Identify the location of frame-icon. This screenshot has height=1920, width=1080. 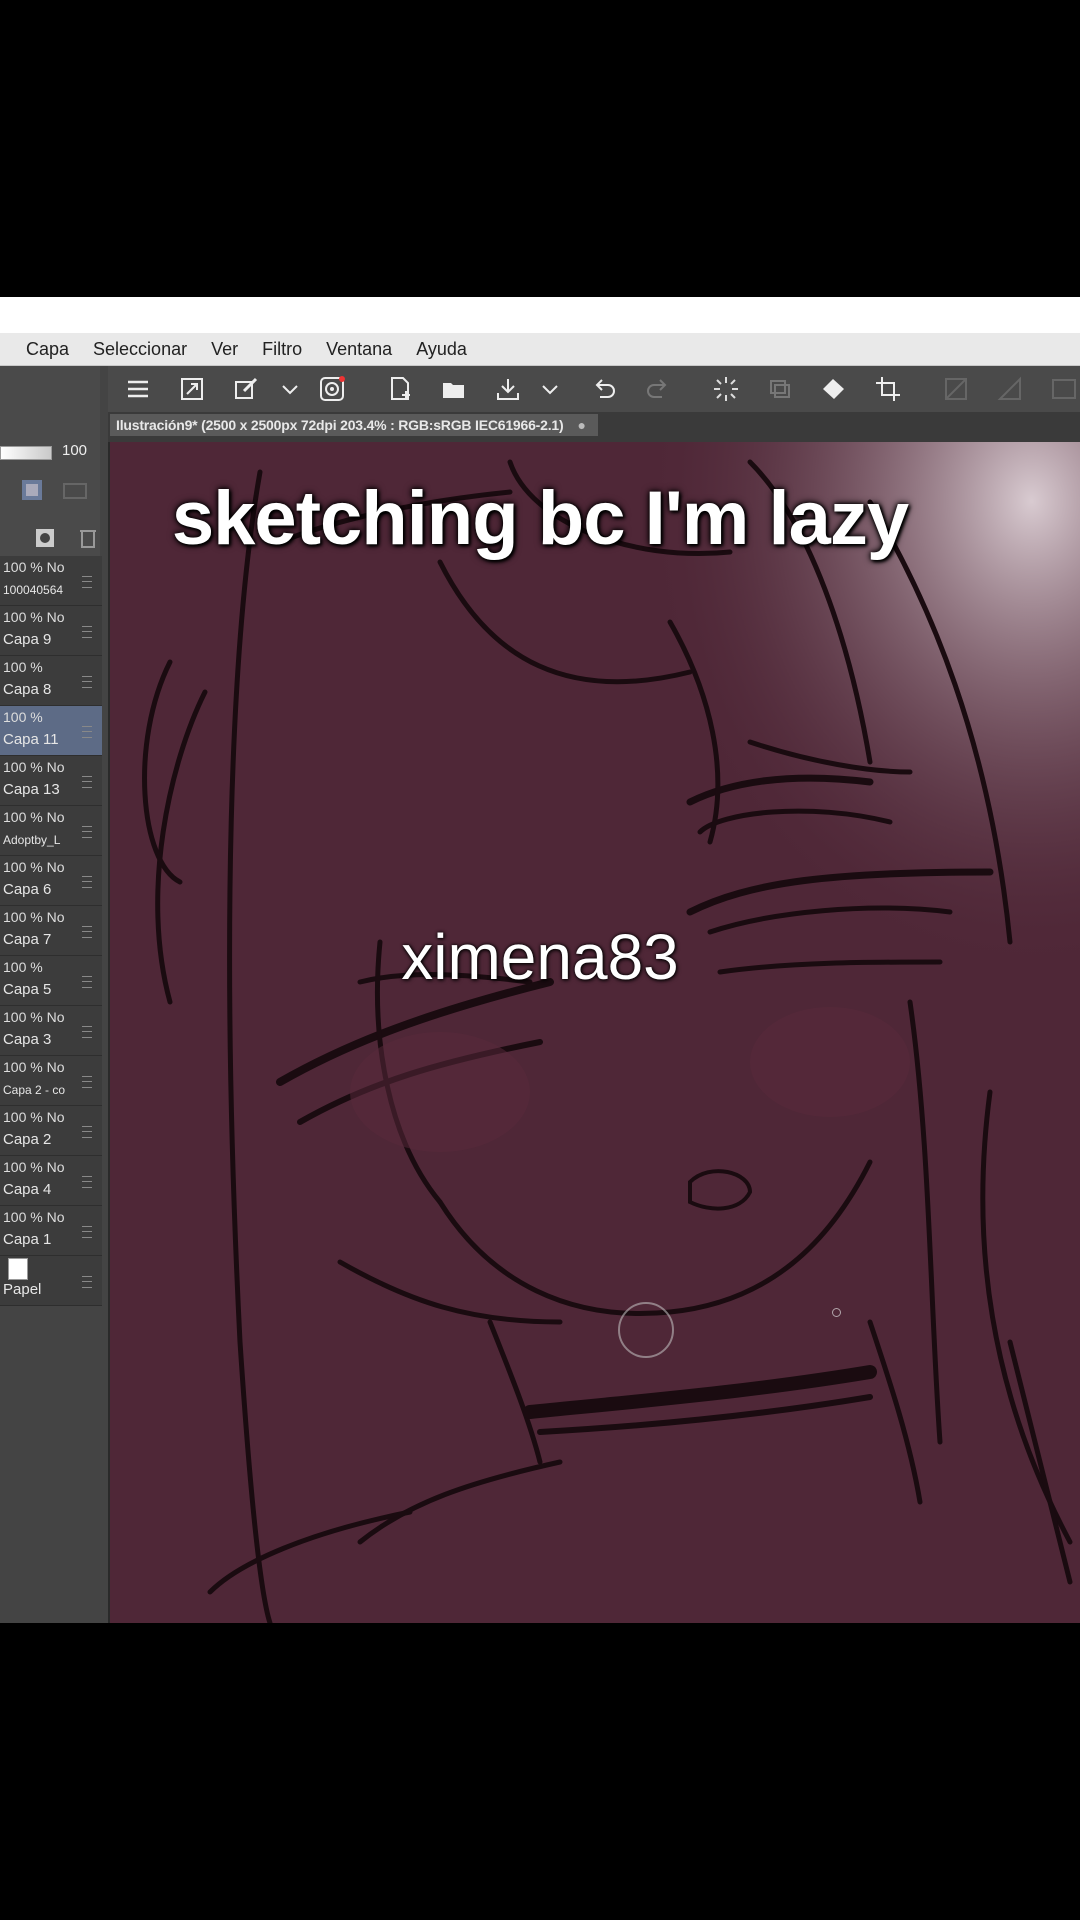
(1064, 389).